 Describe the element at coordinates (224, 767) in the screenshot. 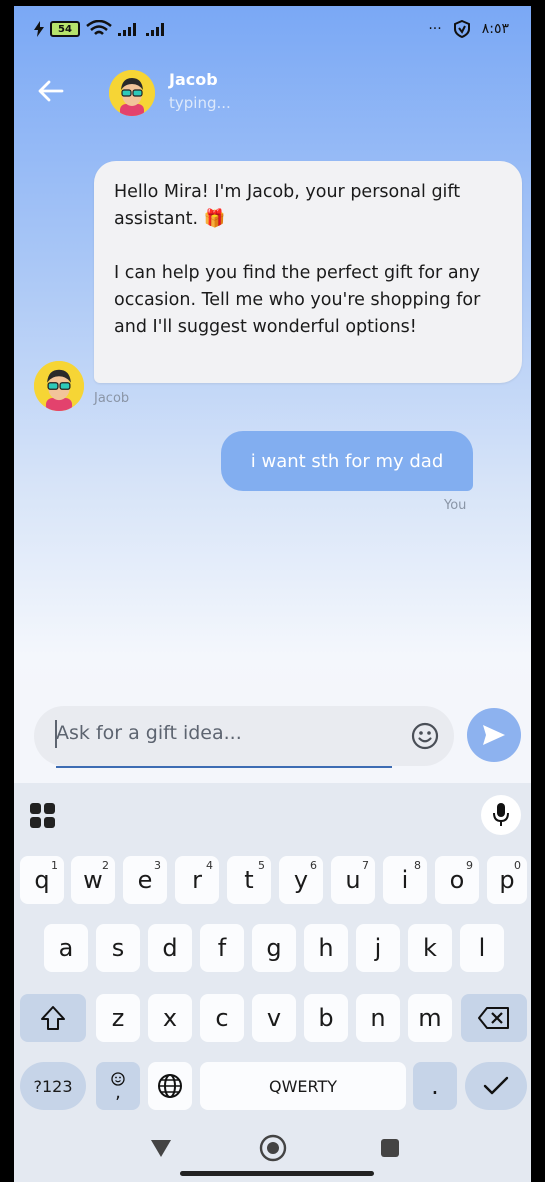

I see `input-underline` at that location.